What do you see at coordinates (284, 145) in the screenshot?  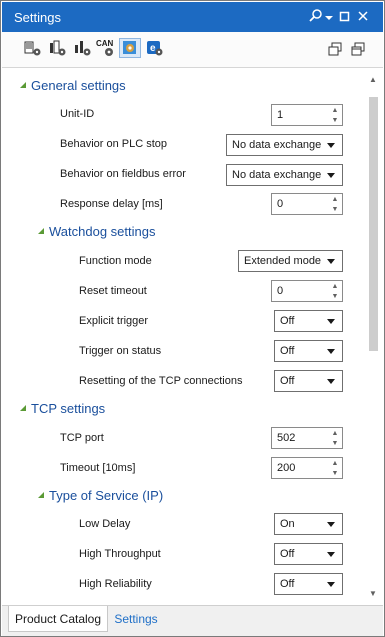 I see `plc-stop-select: No data exchange` at bounding box center [284, 145].